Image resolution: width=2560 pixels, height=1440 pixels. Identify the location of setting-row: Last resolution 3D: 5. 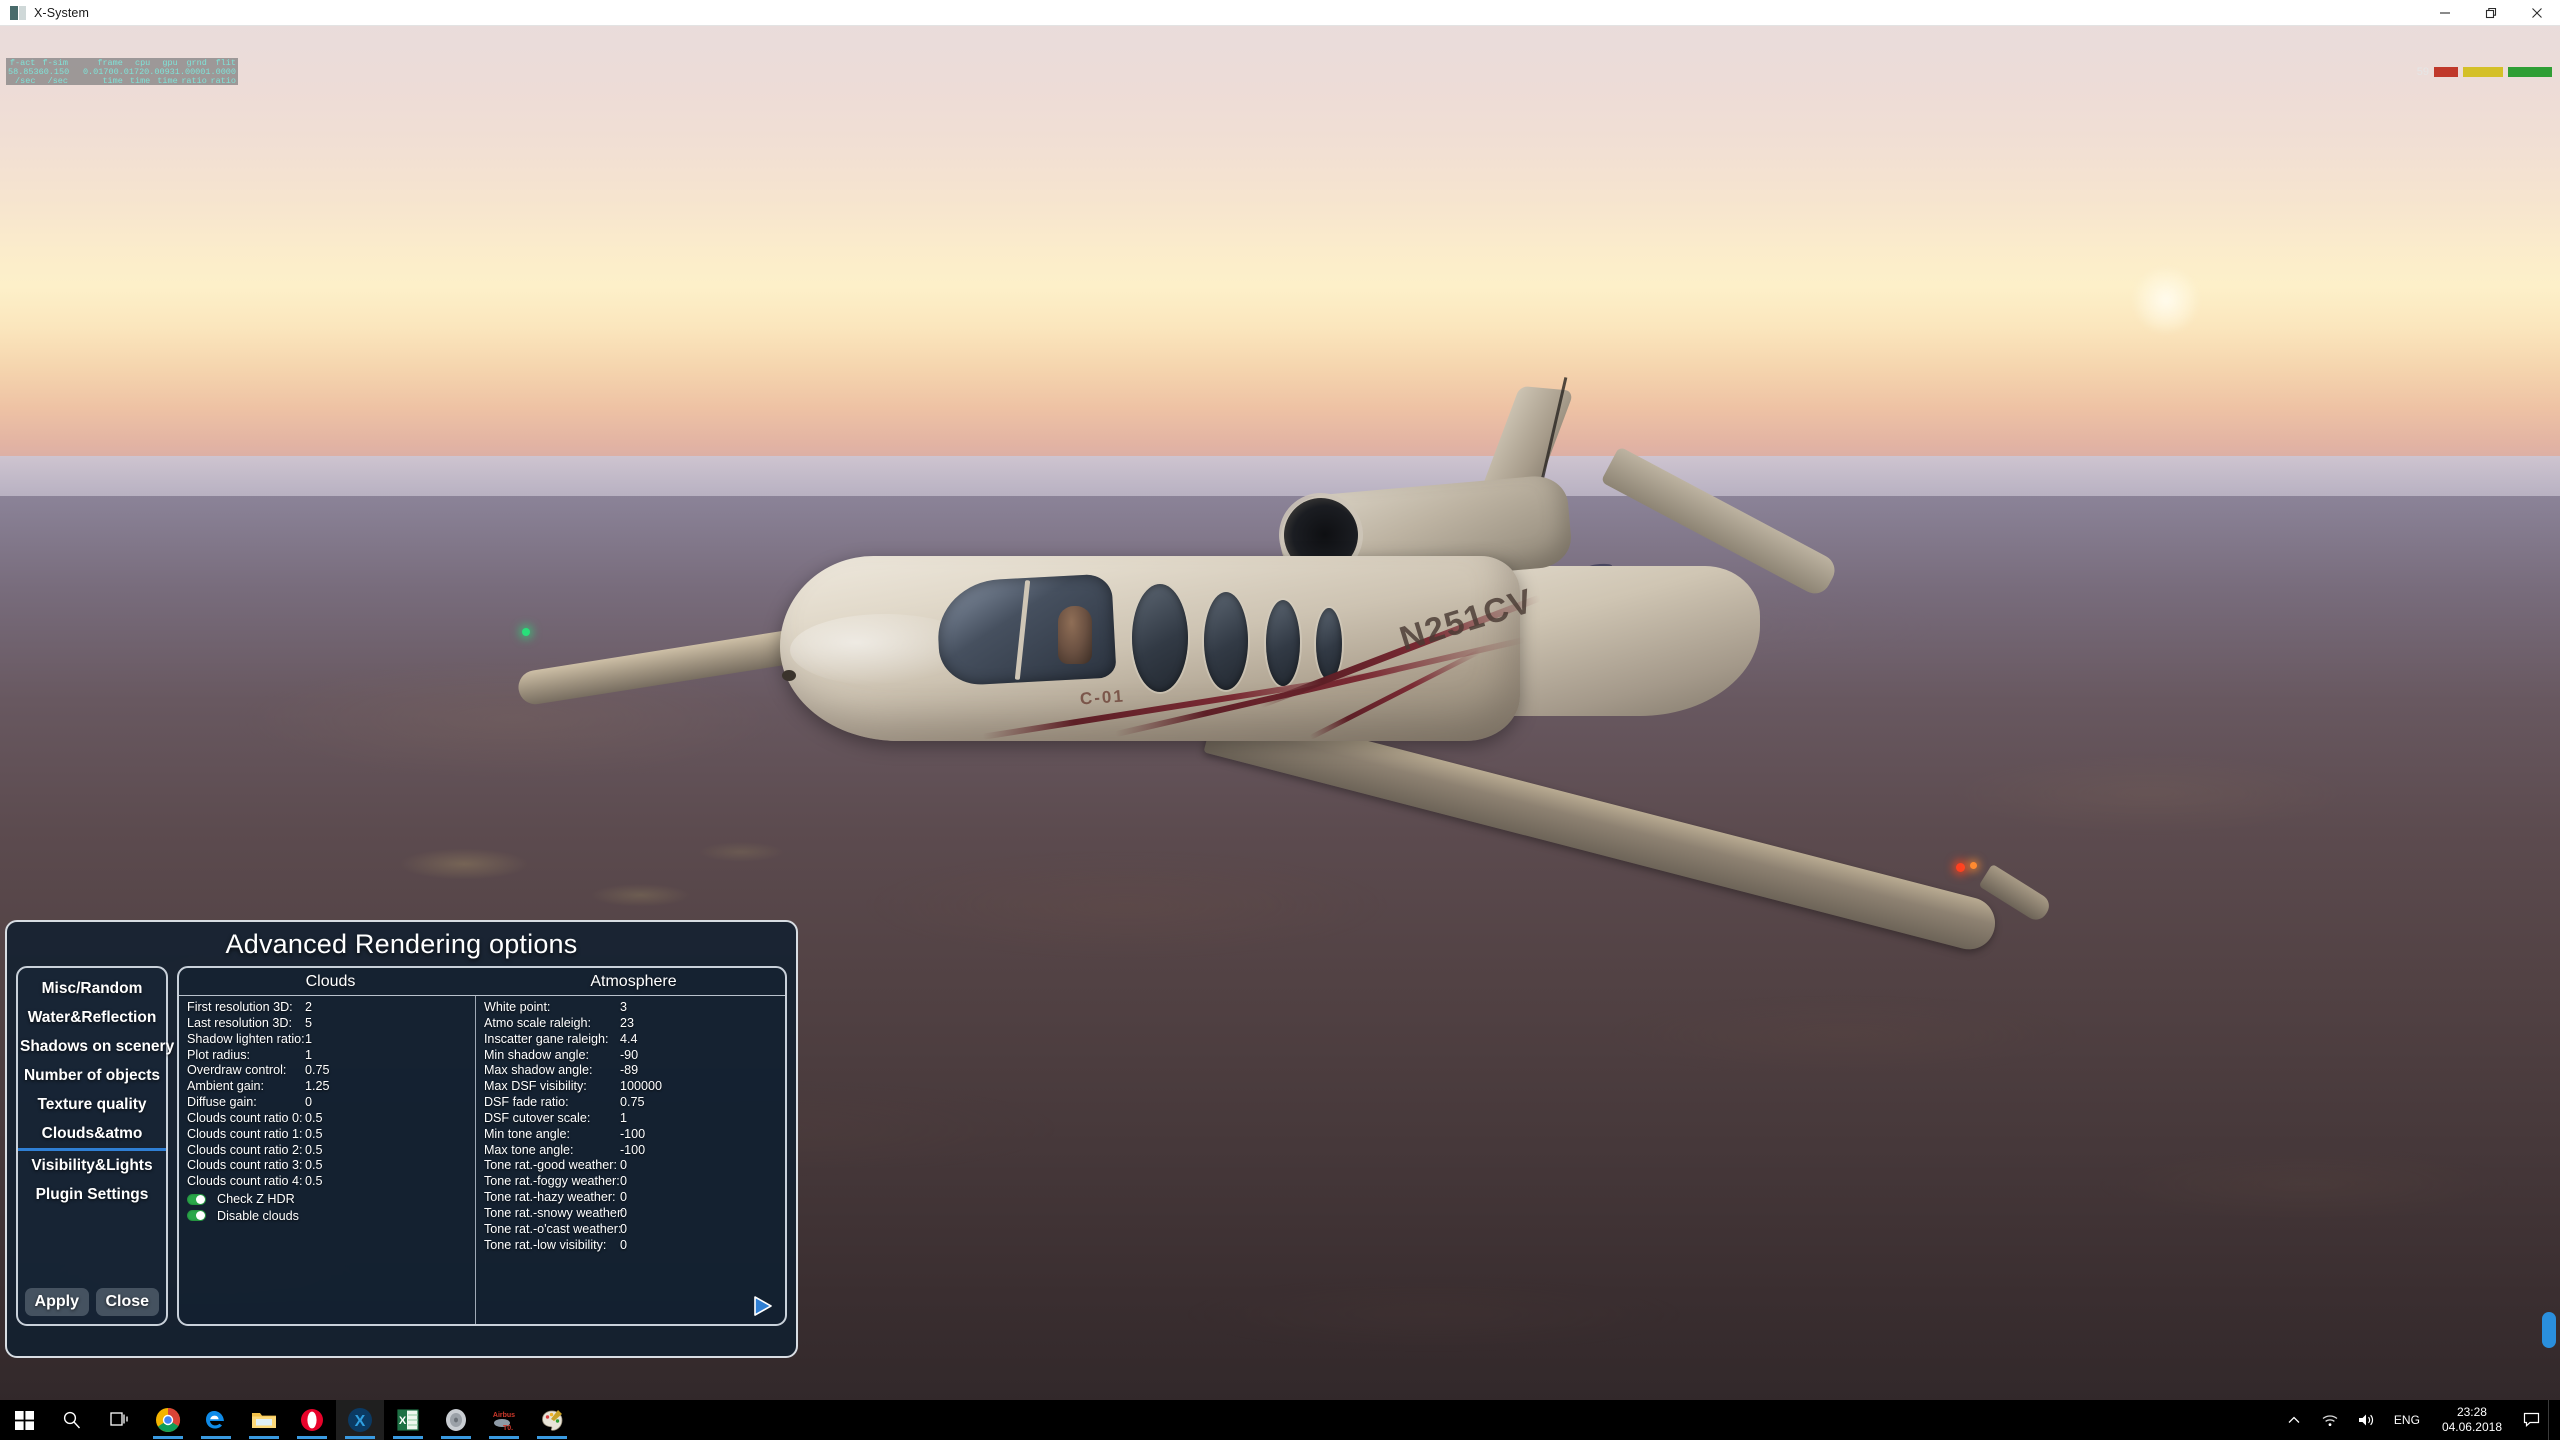
(327, 1024).